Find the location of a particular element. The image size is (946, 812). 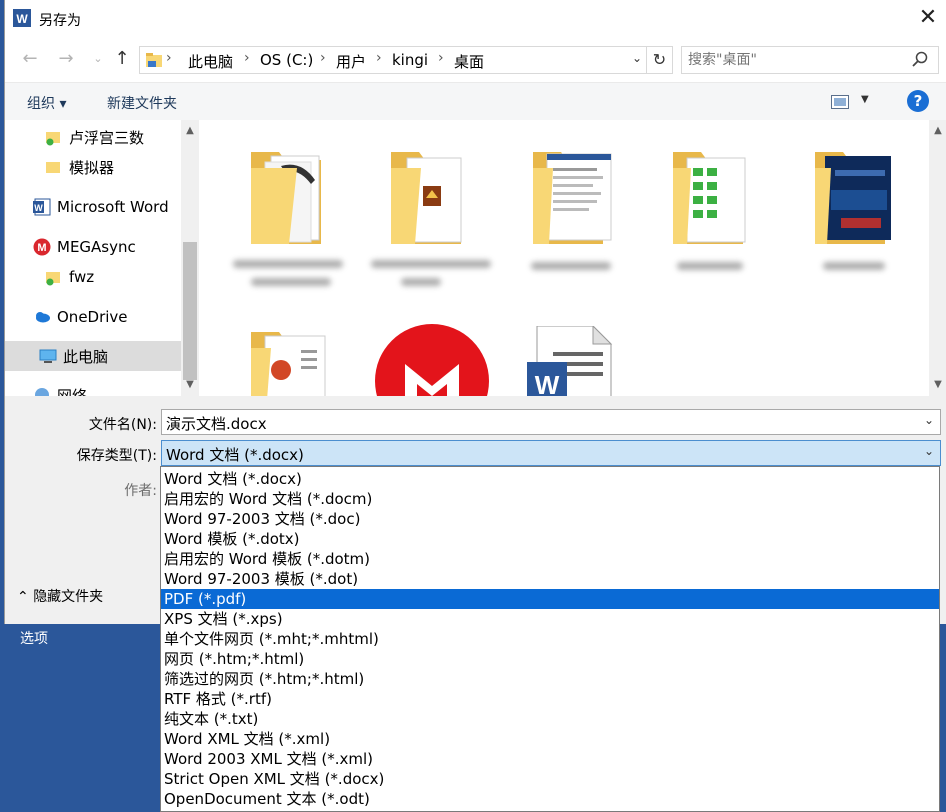

forward-arrow-icon: → is located at coordinates (66, 59).